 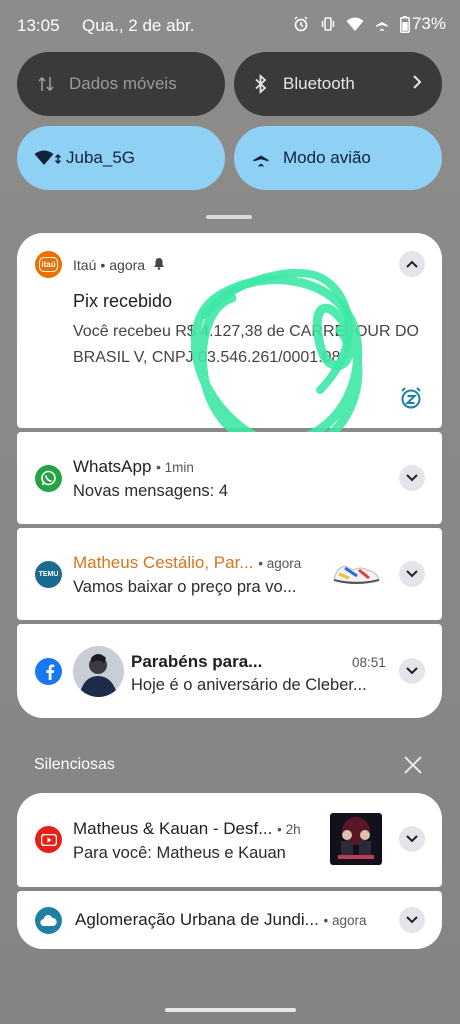 What do you see at coordinates (230, 1010) in the screenshot?
I see `gesture-nav-bar` at bounding box center [230, 1010].